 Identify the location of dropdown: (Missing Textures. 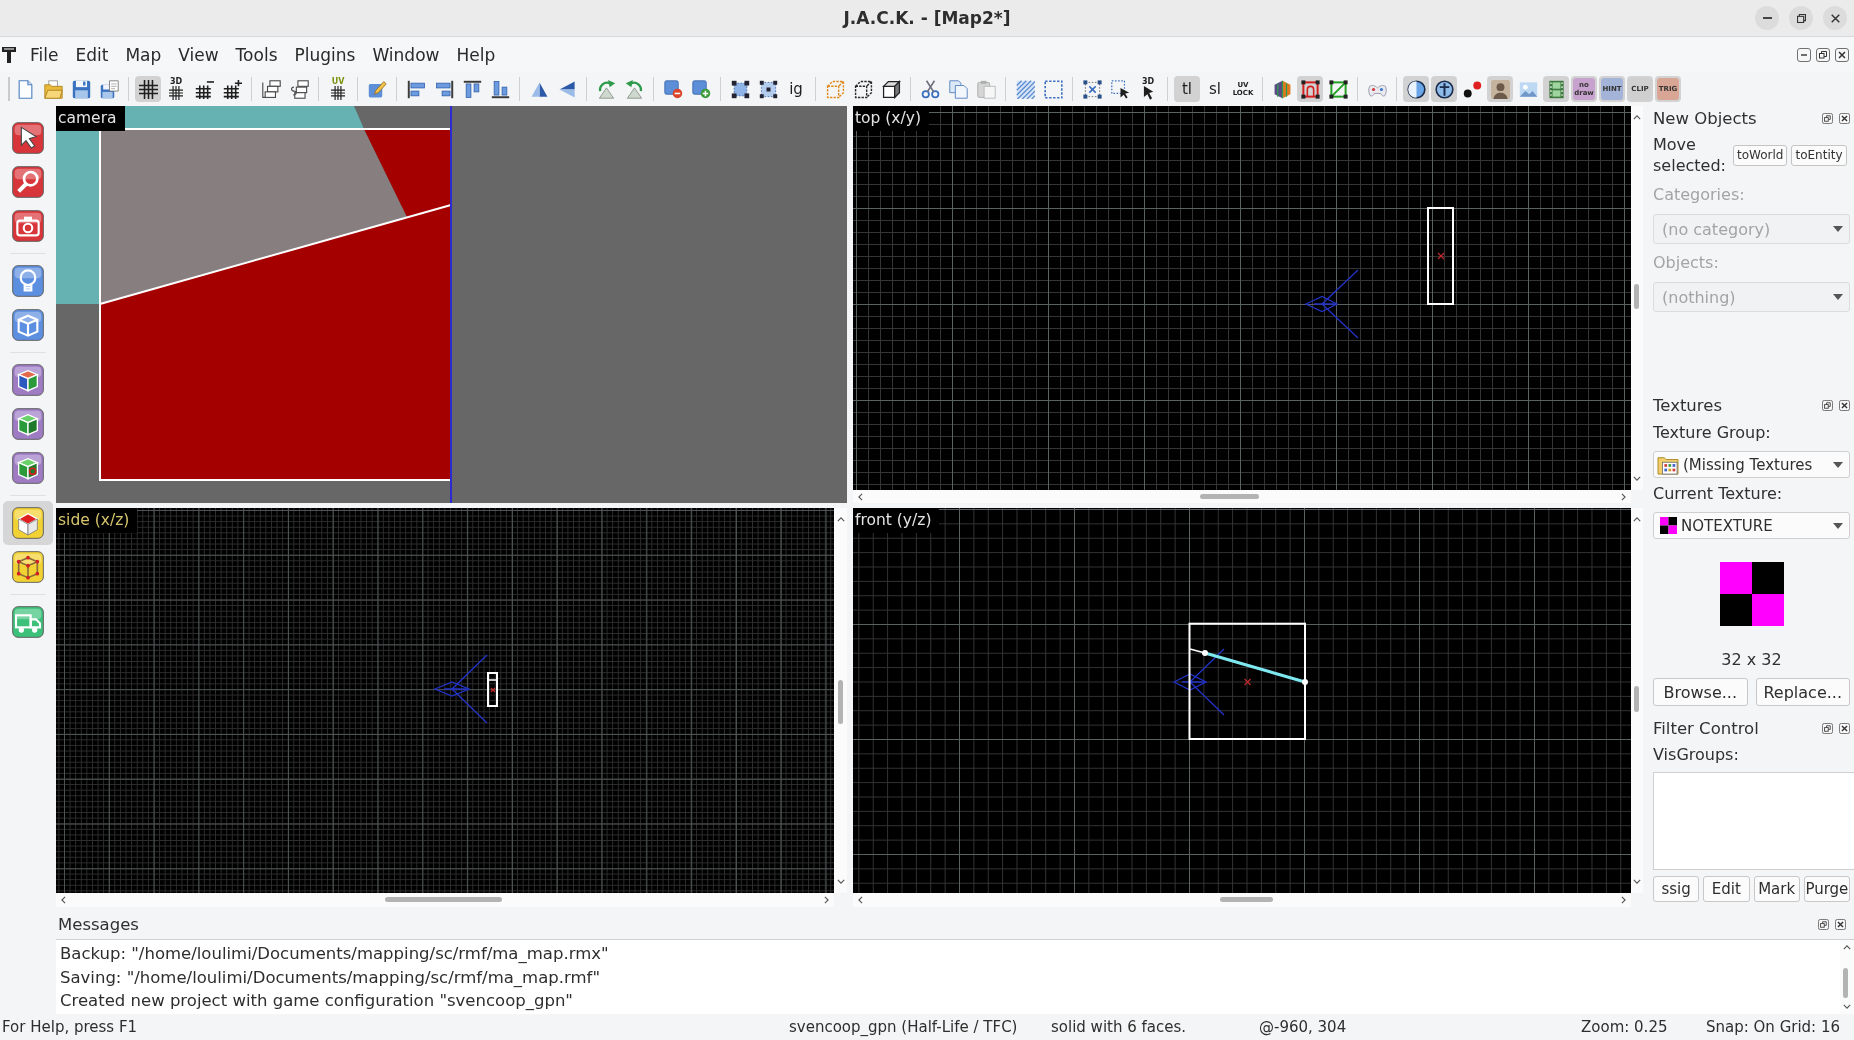
(1751, 464).